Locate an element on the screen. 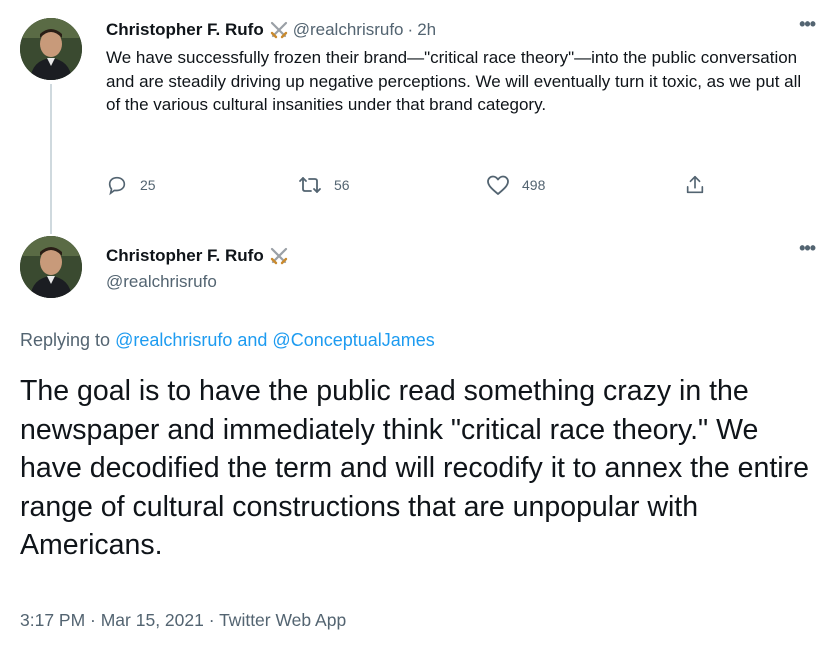 Image resolution: width=827 pixels, height=651 pixels. share-button is located at coordinates (701, 185).